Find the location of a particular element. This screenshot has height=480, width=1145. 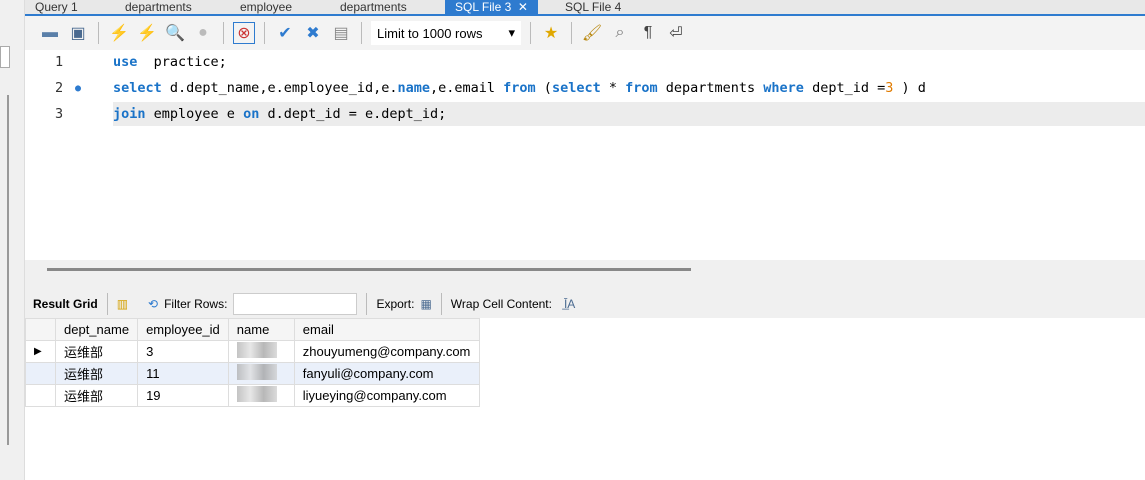

stop-icon: ● is located at coordinates (203, 33).